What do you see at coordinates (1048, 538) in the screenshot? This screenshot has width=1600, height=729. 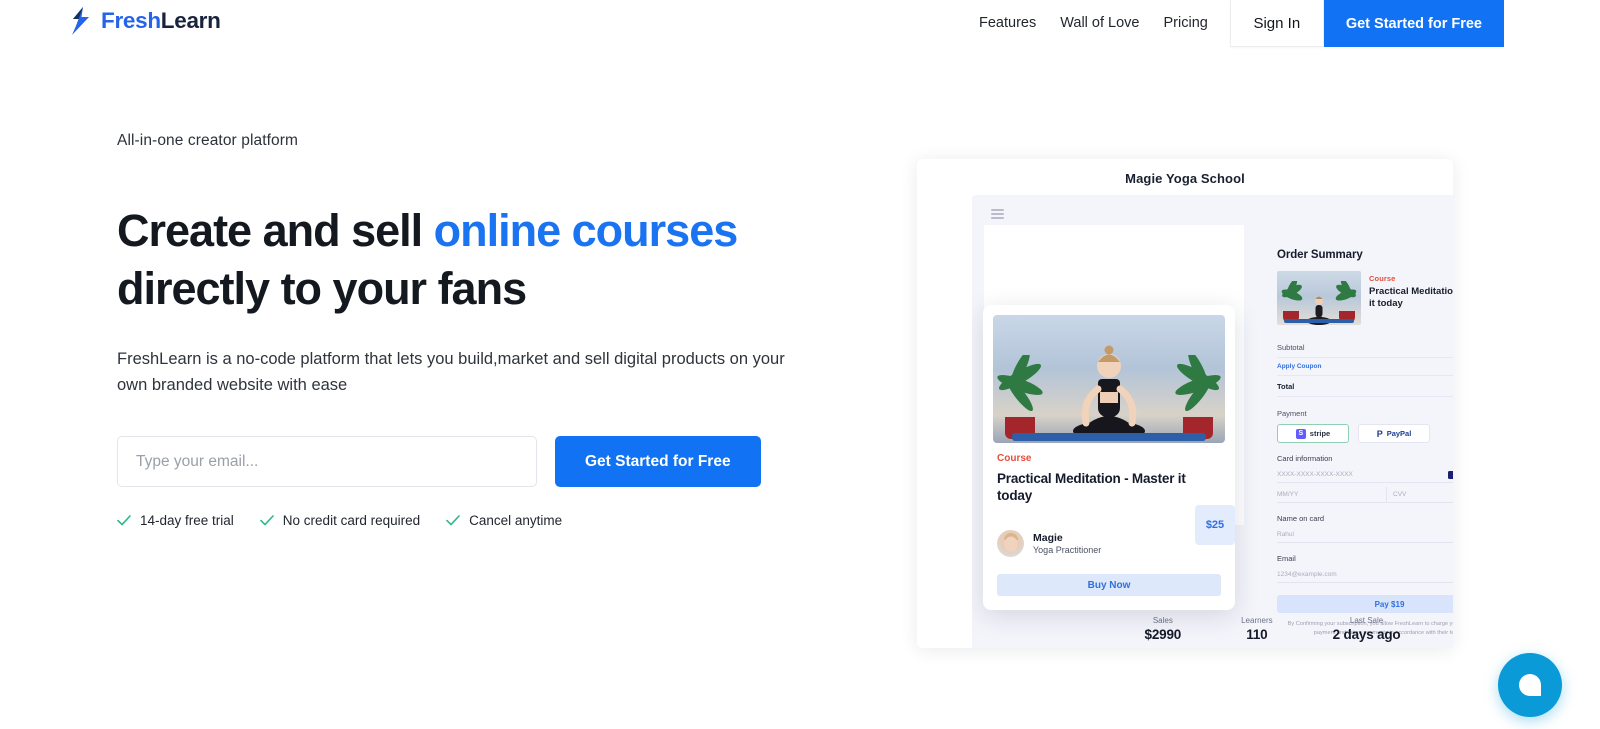 I see `author-name: Magie` at bounding box center [1048, 538].